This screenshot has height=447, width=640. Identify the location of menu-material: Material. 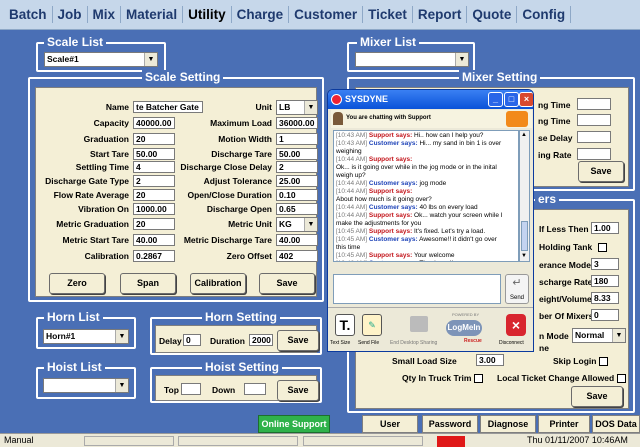
(152, 14).